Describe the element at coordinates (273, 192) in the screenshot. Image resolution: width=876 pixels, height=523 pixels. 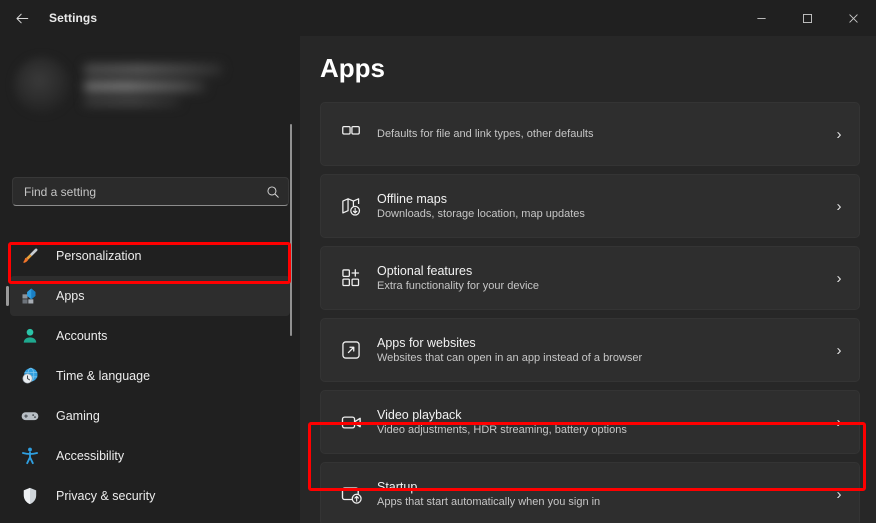
I see `search-icon` at that location.